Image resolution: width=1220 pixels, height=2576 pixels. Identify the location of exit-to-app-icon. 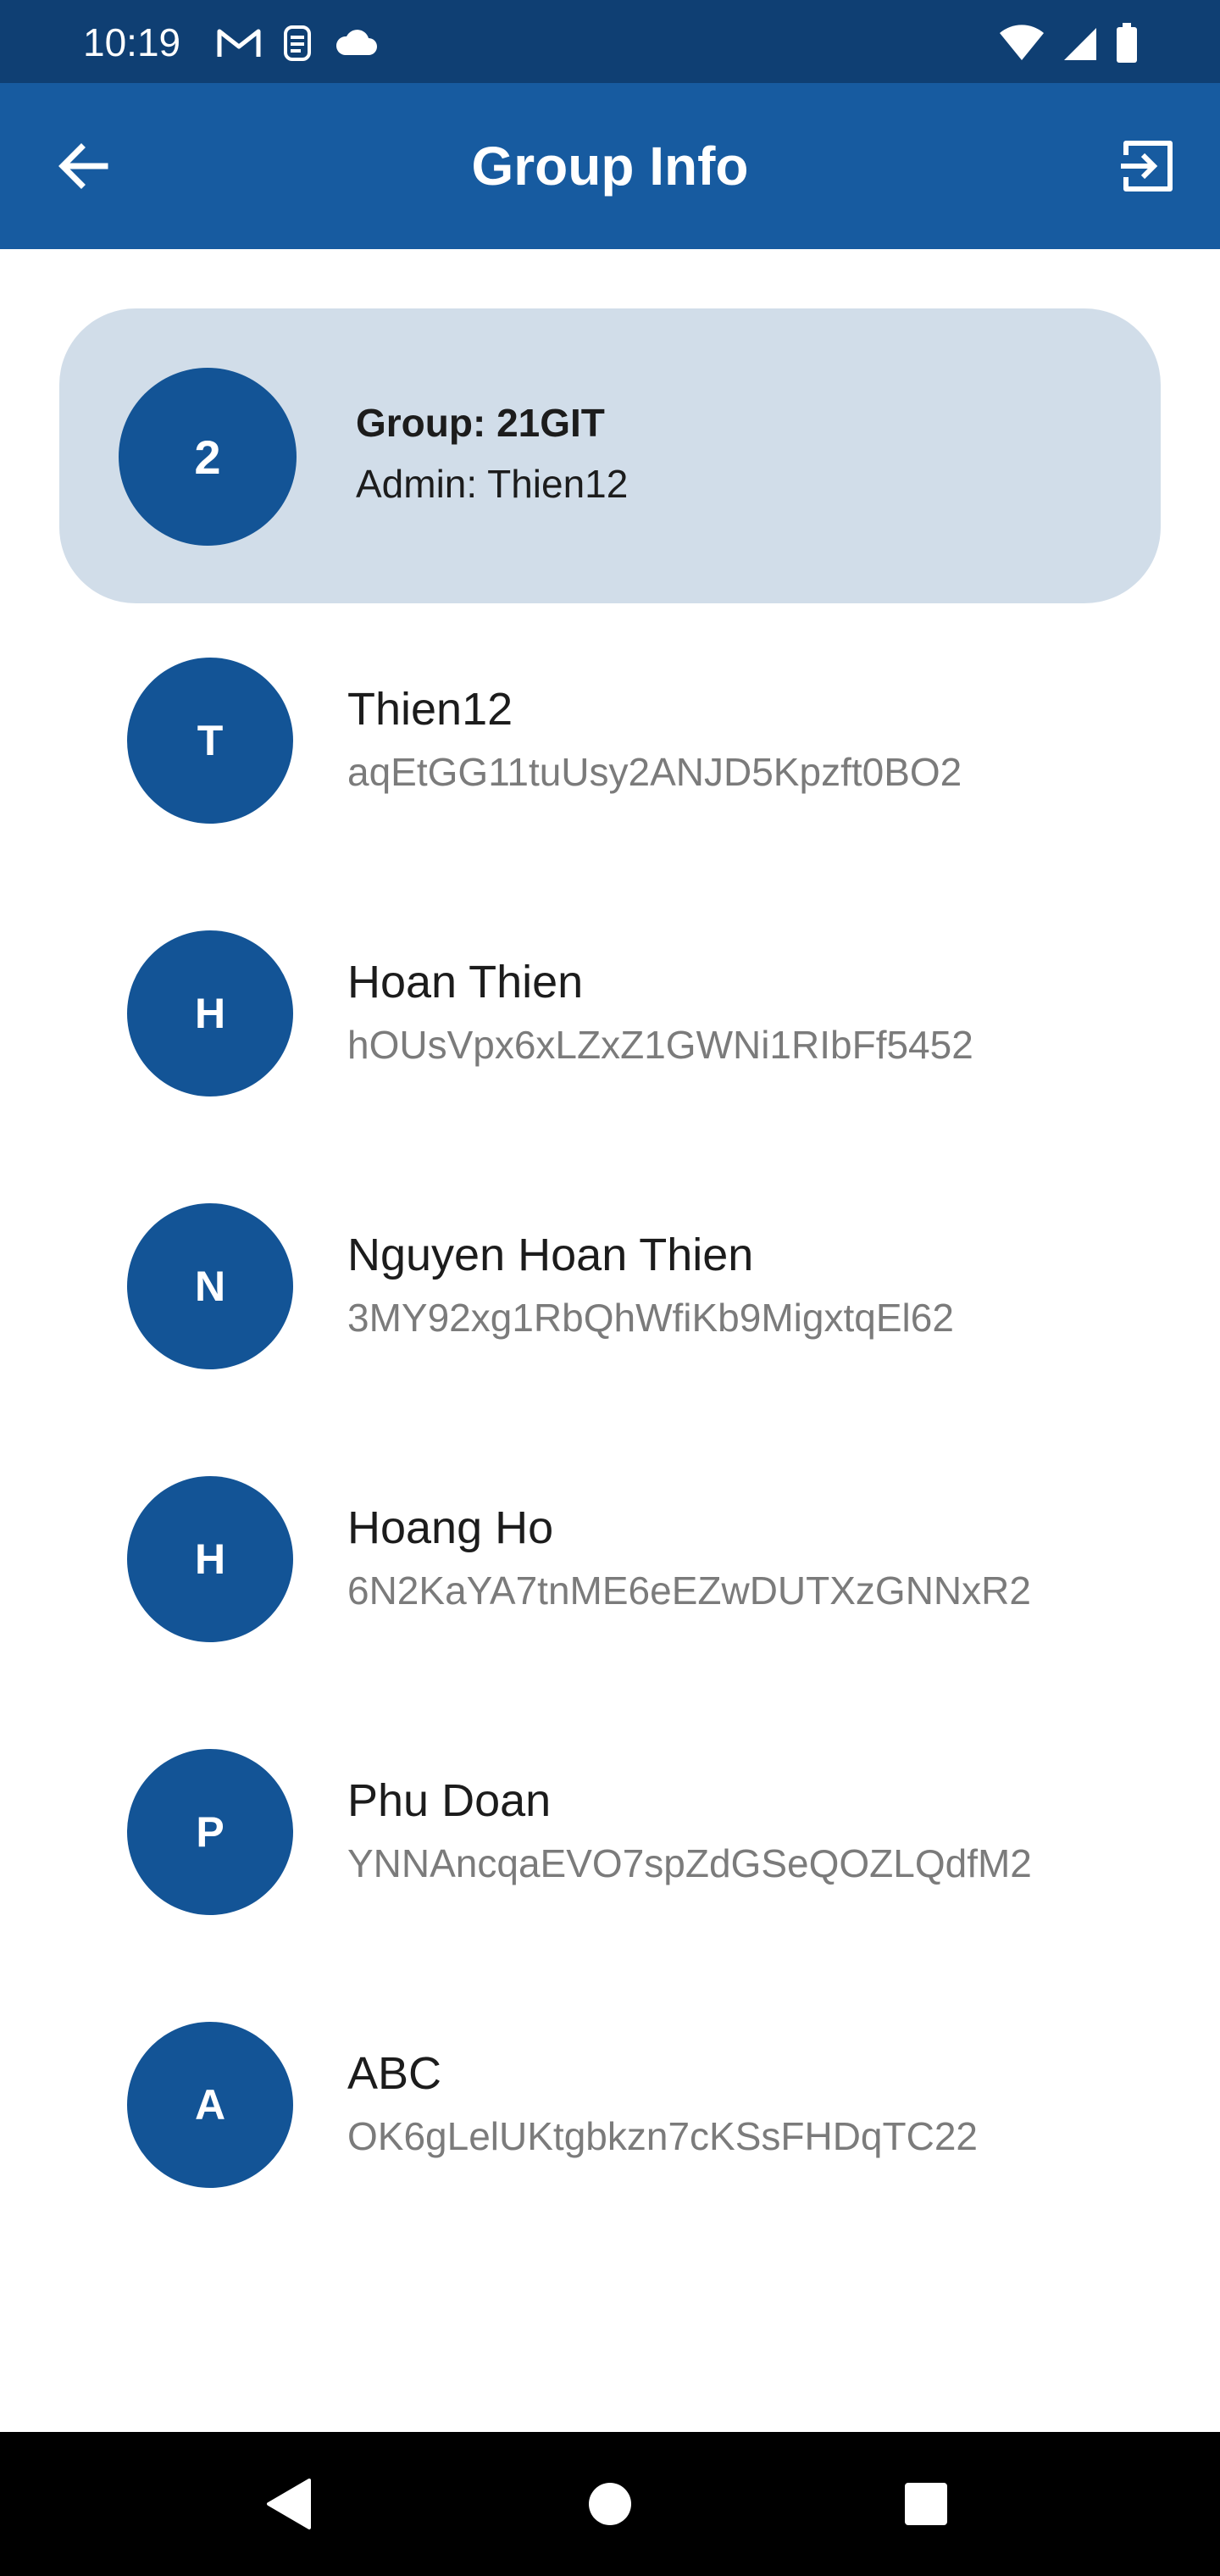
(1147, 166).